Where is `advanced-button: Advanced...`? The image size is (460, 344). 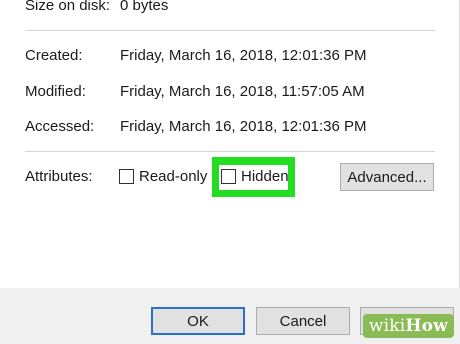 advanced-button: Advanced... is located at coordinates (387, 177).